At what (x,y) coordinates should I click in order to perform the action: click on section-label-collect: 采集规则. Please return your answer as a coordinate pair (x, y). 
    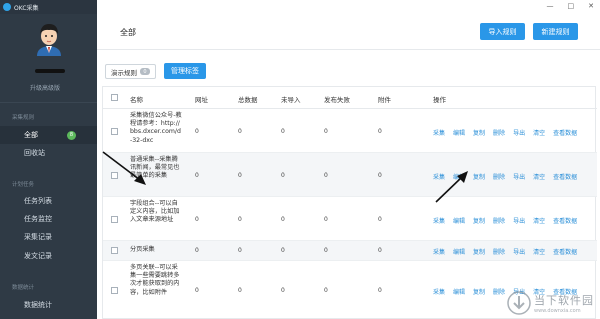
    Looking at the image, I should click on (23, 118).